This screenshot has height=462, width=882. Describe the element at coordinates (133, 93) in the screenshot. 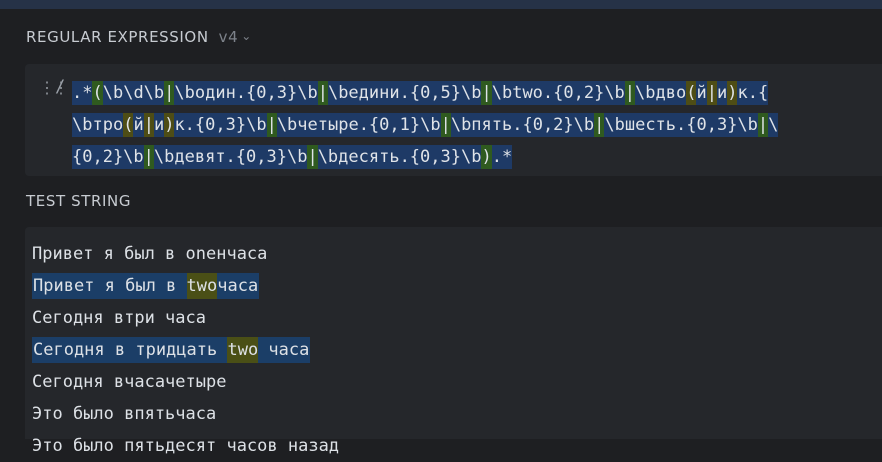

I see `regex-token: \b\d\b` at that location.